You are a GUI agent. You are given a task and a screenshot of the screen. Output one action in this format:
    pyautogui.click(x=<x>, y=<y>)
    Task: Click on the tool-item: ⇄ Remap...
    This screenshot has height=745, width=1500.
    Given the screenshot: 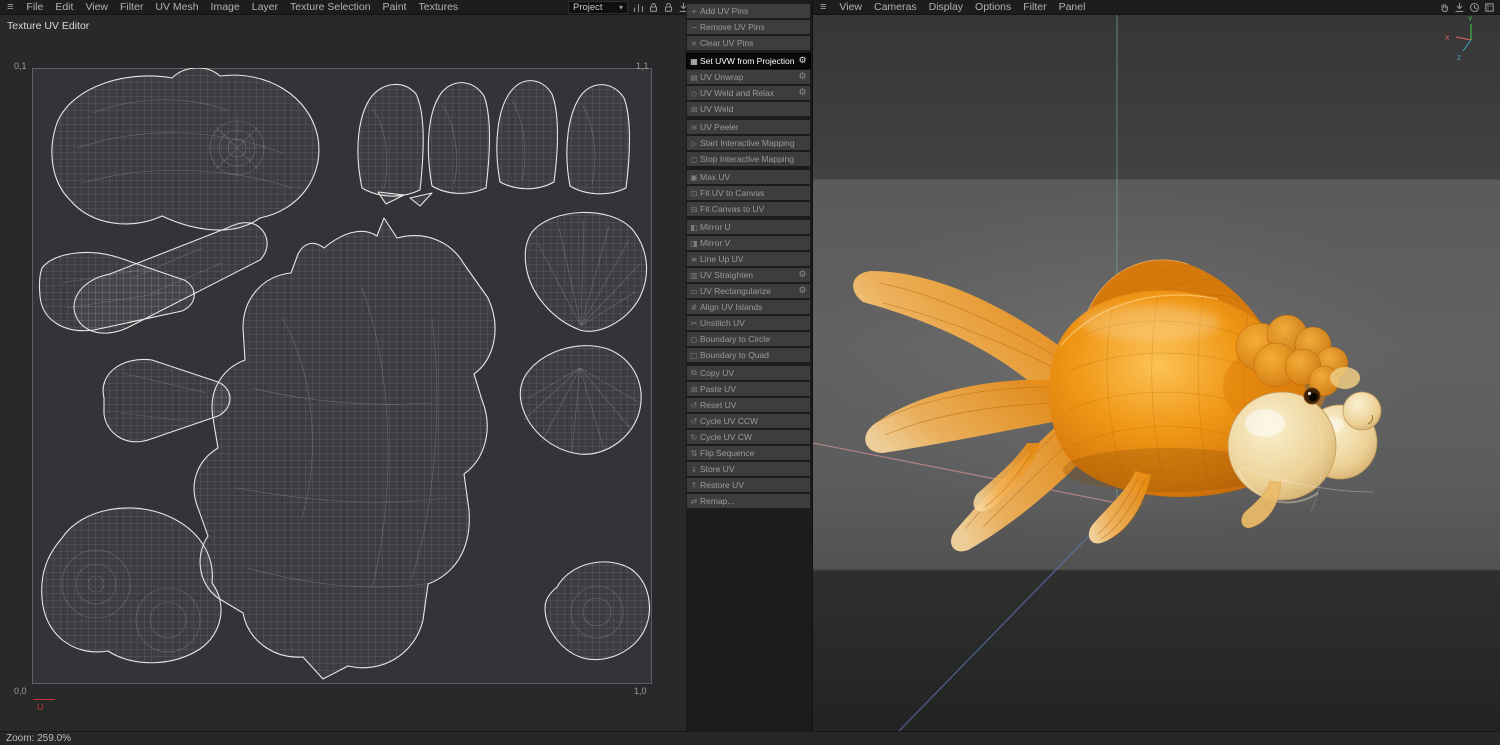 What is the action you would take?
    pyautogui.click(x=748, y=501)
    